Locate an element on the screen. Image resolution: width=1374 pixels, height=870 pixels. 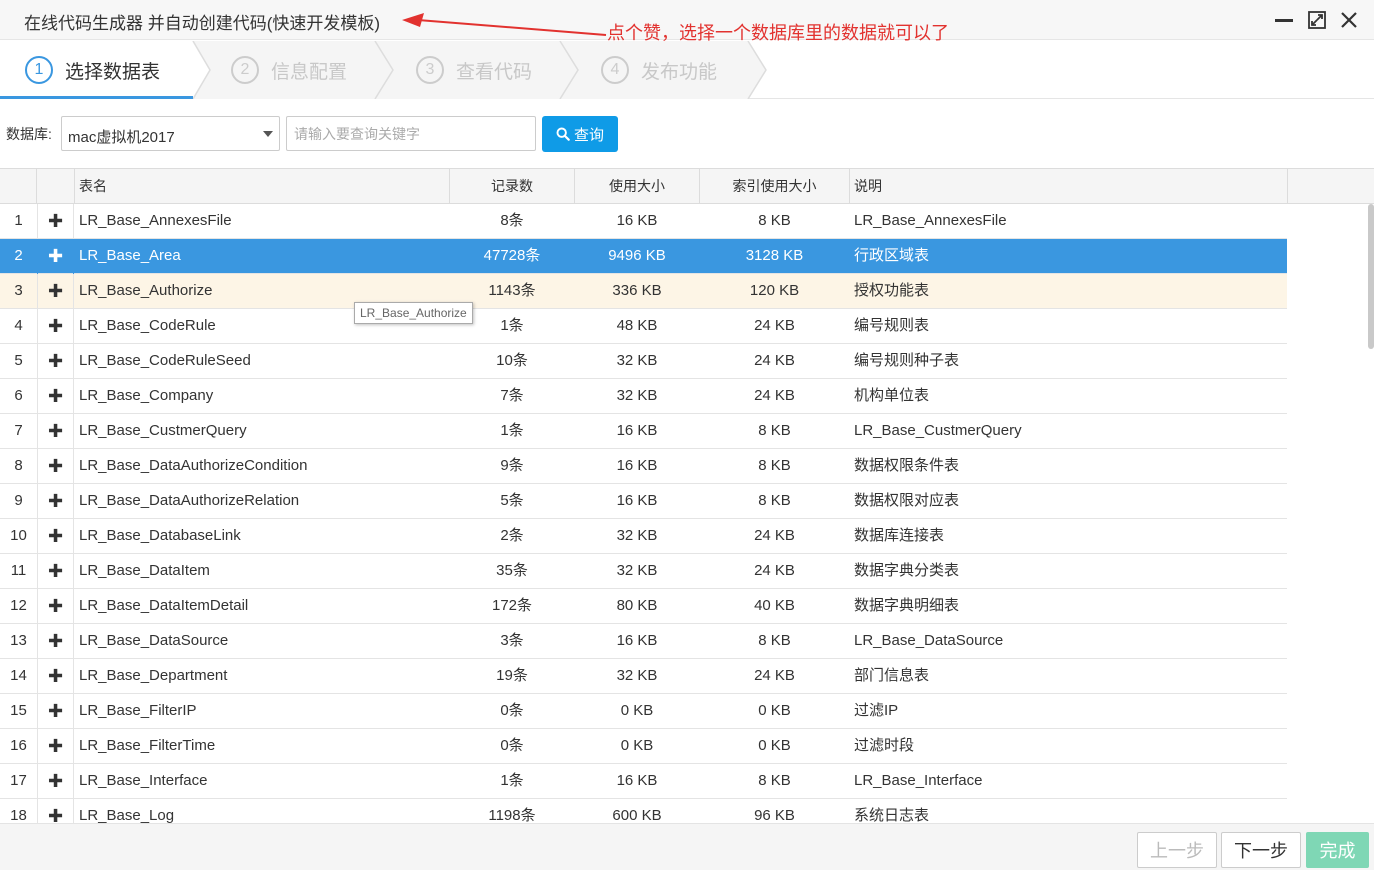
next-button: 下一步 is located at coordinates (1261, 850).